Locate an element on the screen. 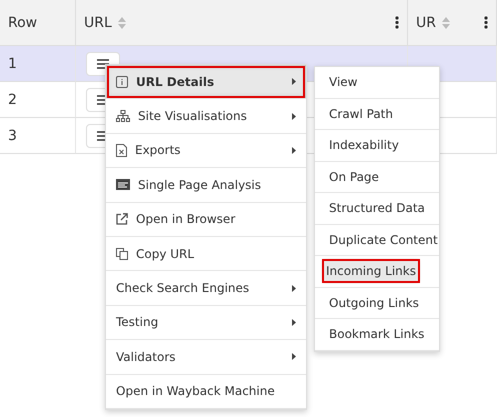 This screenshot has width=497, height=417. external-link-icon is located at coordinates (122, 219).